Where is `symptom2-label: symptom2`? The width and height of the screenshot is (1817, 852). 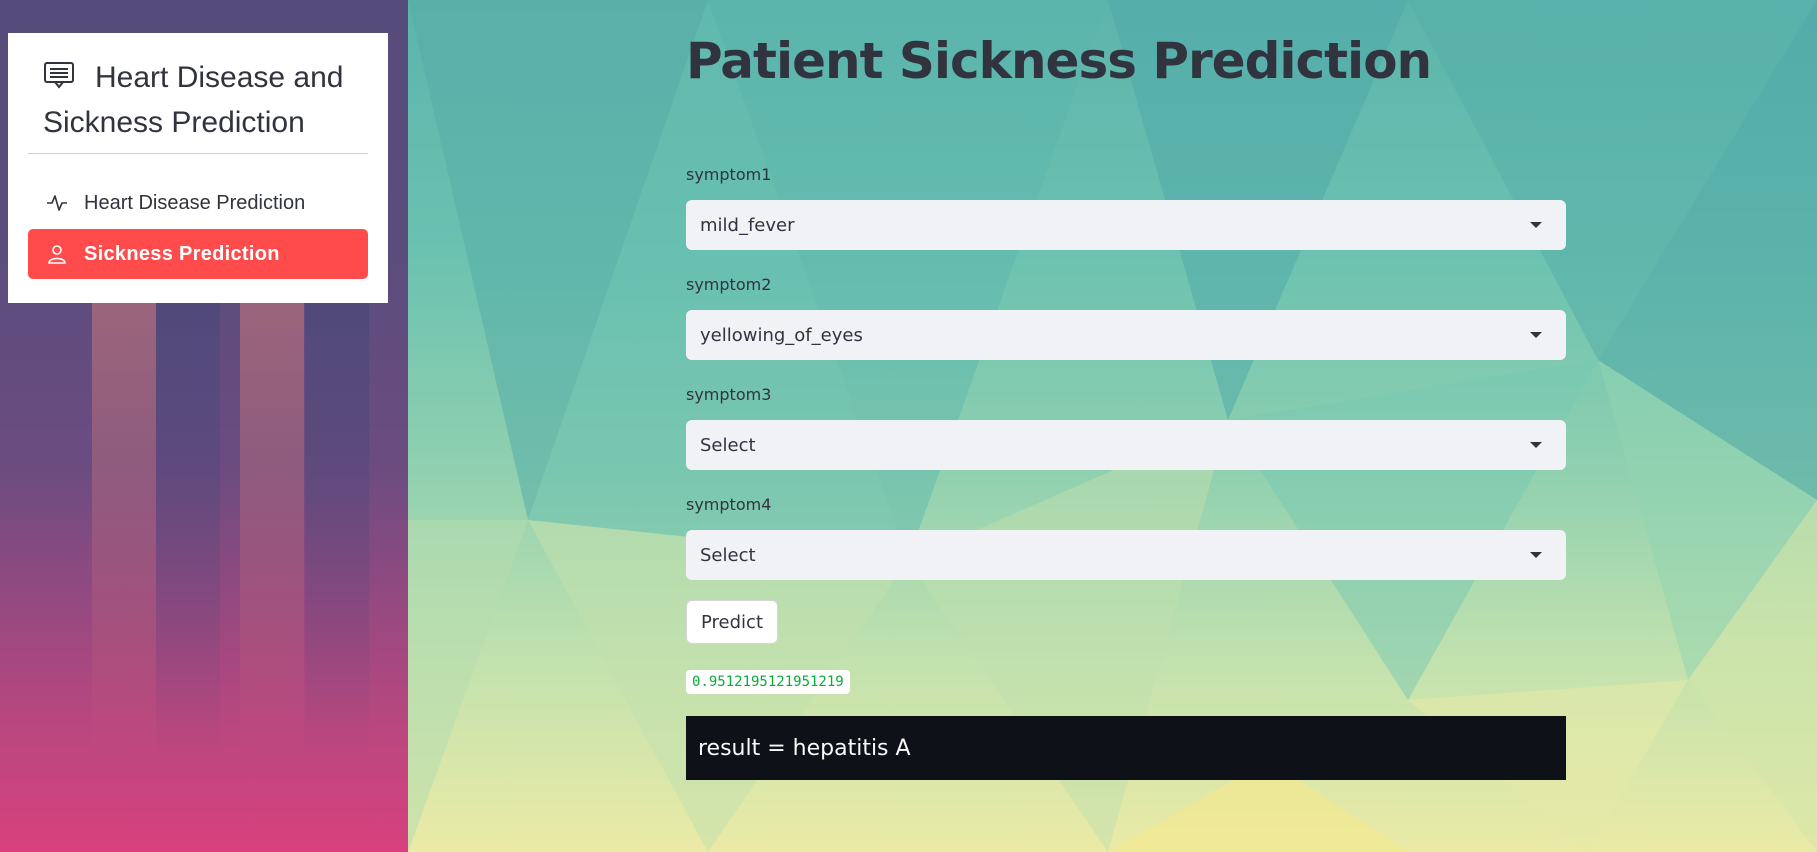
symptom2-label: symptom2 is located at coordinates (729, 284).